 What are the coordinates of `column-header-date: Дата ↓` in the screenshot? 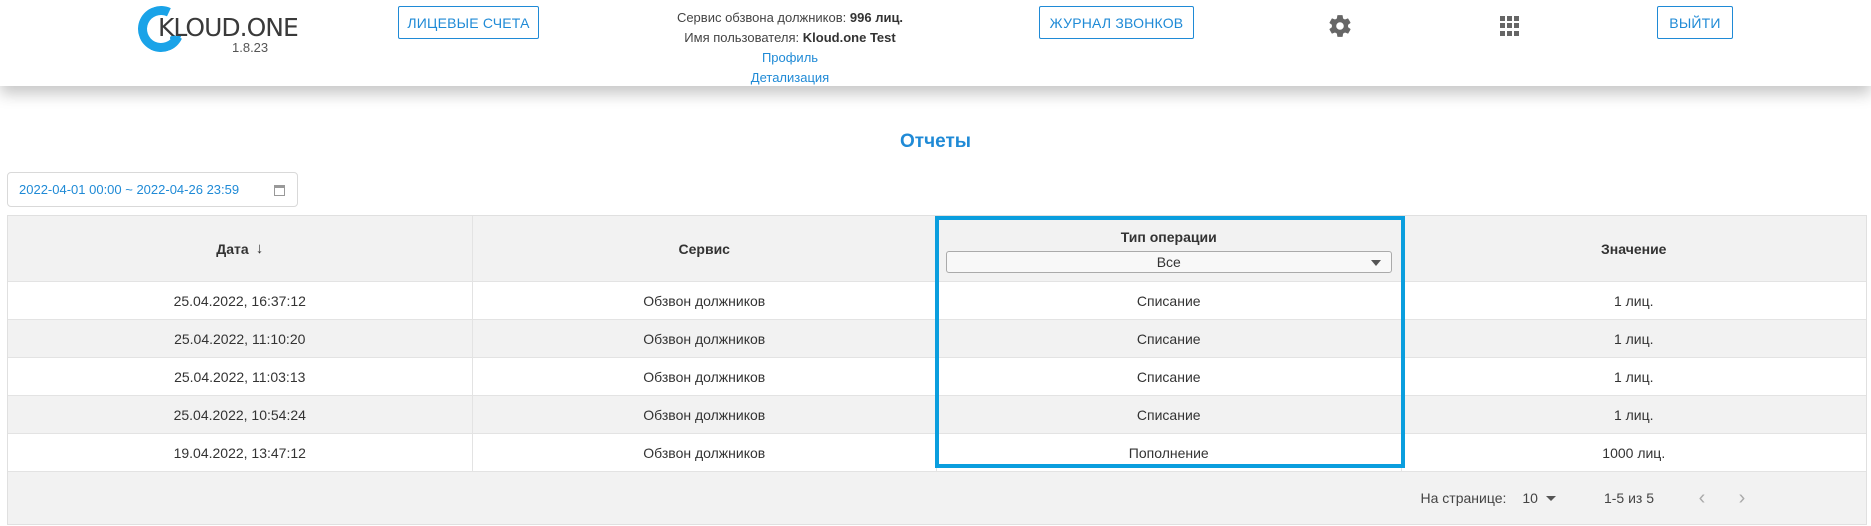 It's located at (240, 248).